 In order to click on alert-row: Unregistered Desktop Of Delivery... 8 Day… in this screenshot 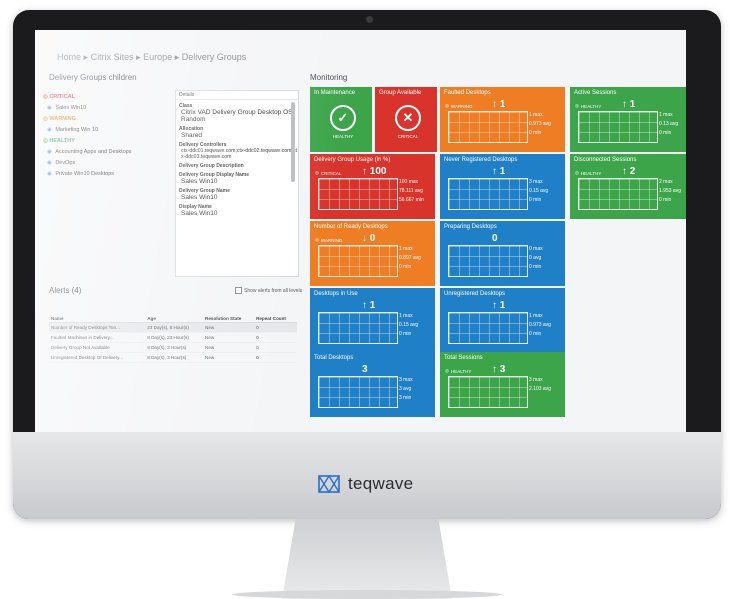, I will do `click(173, 357)`.